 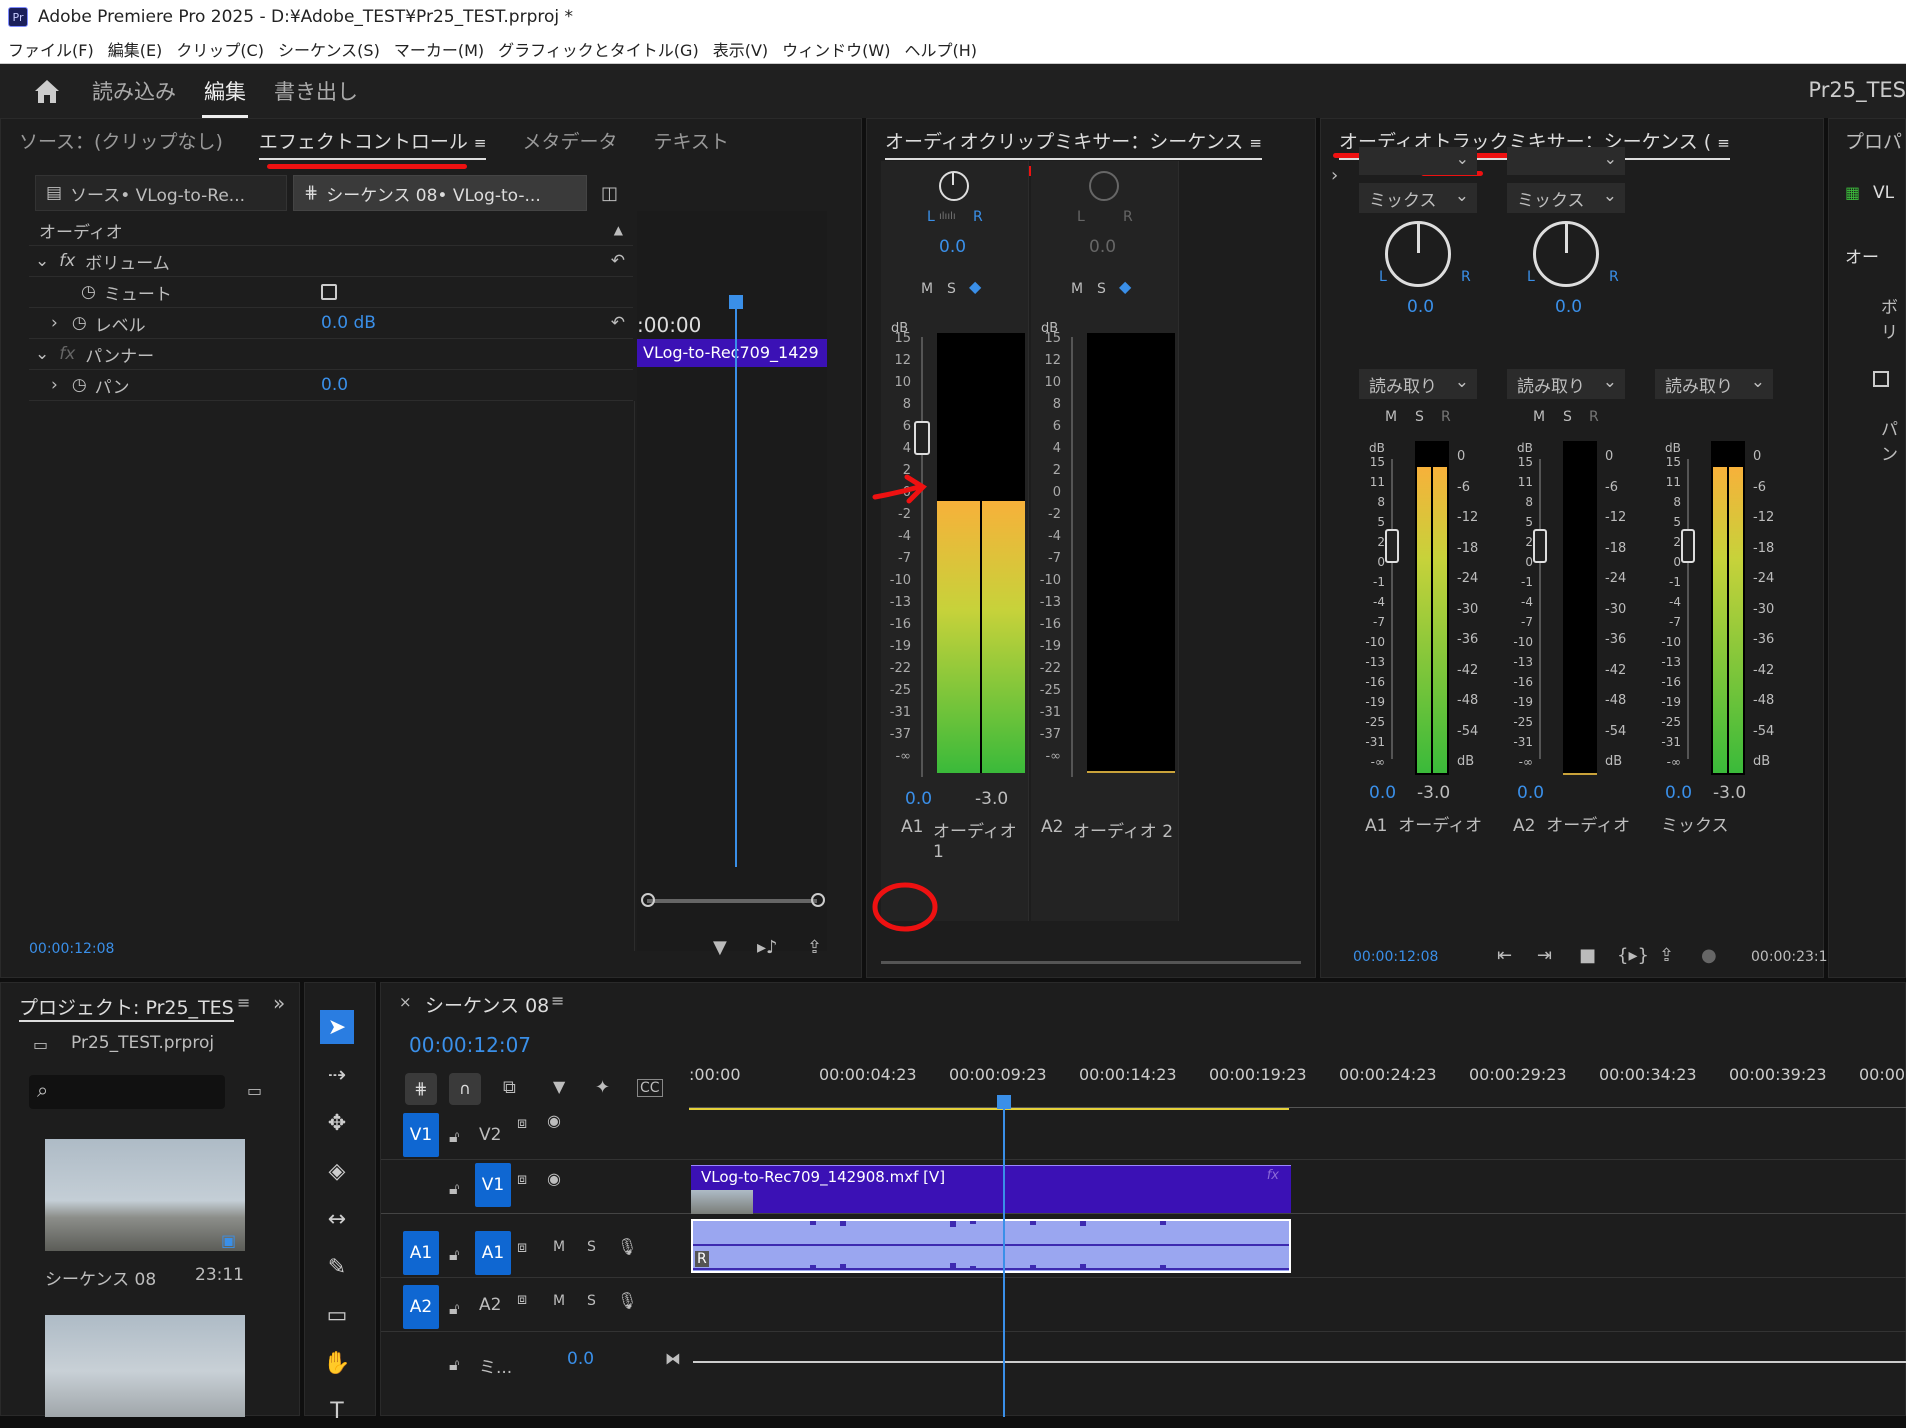 What do you see at coordinates (337, 1363) in the screenshot?
I see `hand-tool-icon: ✋` at bounding box center [337, 1363].